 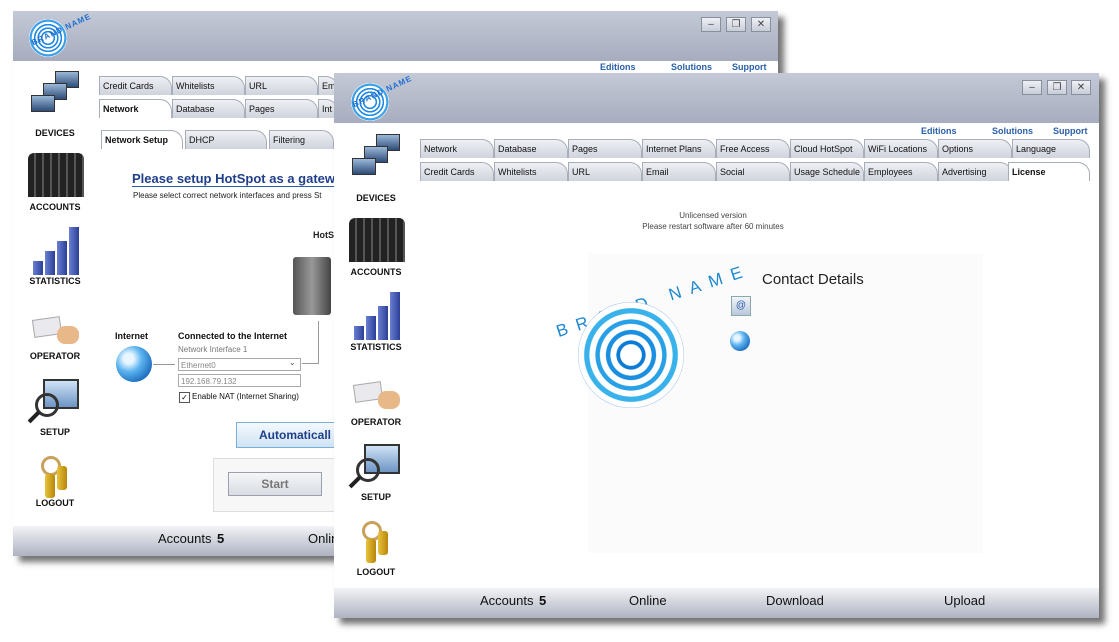 I want to click on tab-employees: Employees, so click(x=901, y=171).